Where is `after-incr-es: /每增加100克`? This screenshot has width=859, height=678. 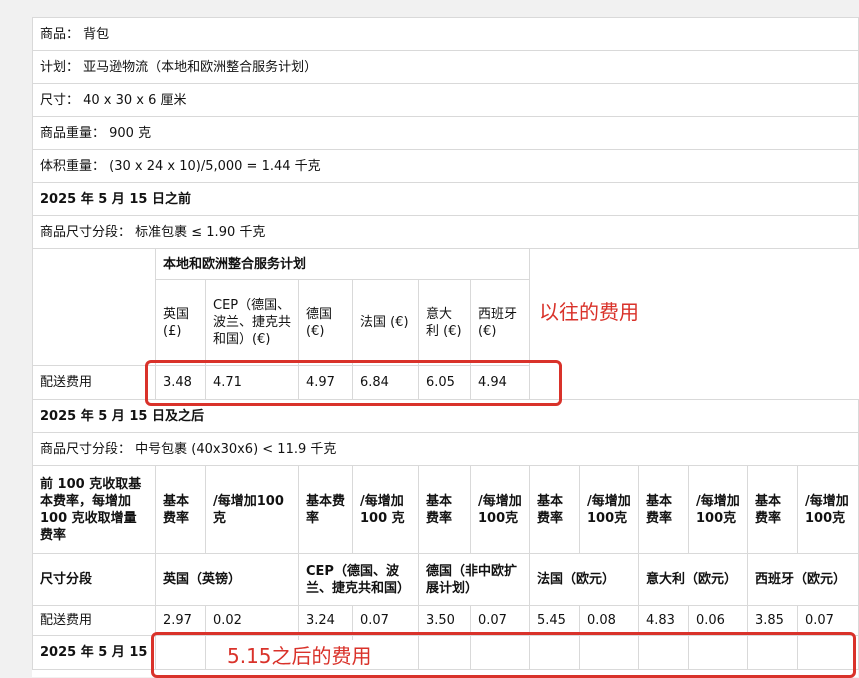
after-incr-es: /每增加100克 is located at coordinates (827, 509).